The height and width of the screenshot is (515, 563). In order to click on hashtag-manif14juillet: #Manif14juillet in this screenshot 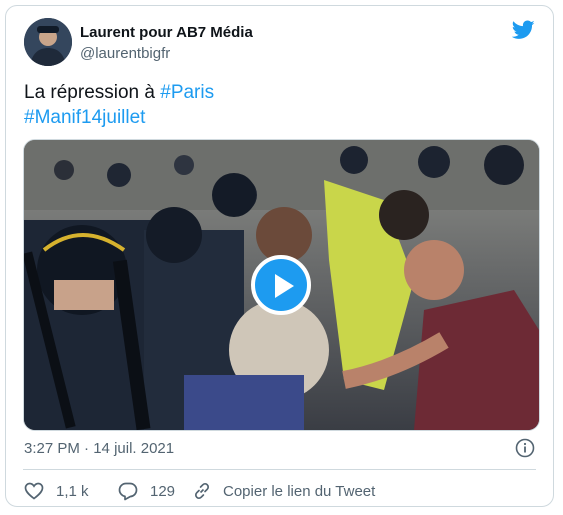, I will do `click(84, 117)`.